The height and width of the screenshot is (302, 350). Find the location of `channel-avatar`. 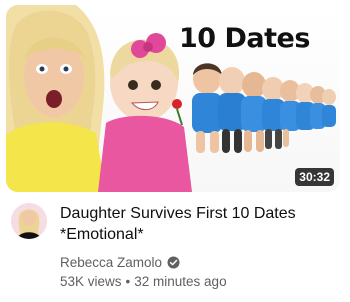

channel-avatar is located at coordinates (29, 221).